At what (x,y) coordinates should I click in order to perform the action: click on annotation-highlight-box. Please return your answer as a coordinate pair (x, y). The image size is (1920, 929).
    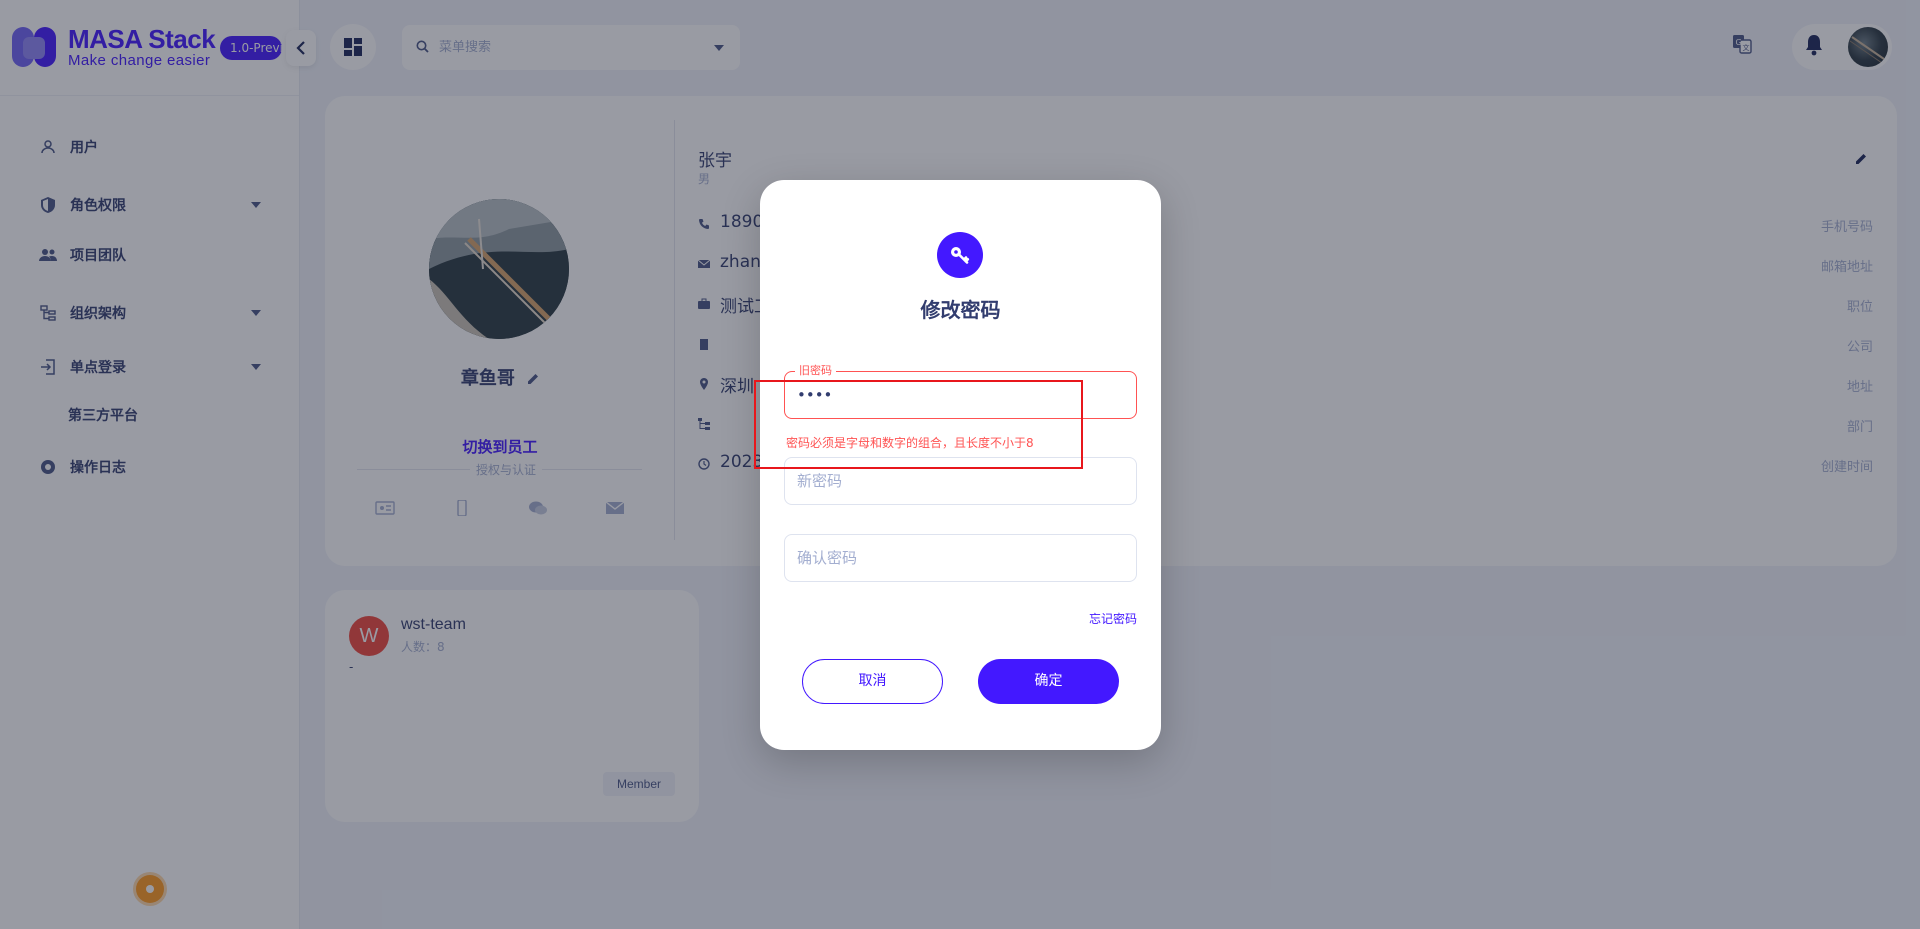
    Looking at the image, I should click on (918, 424).